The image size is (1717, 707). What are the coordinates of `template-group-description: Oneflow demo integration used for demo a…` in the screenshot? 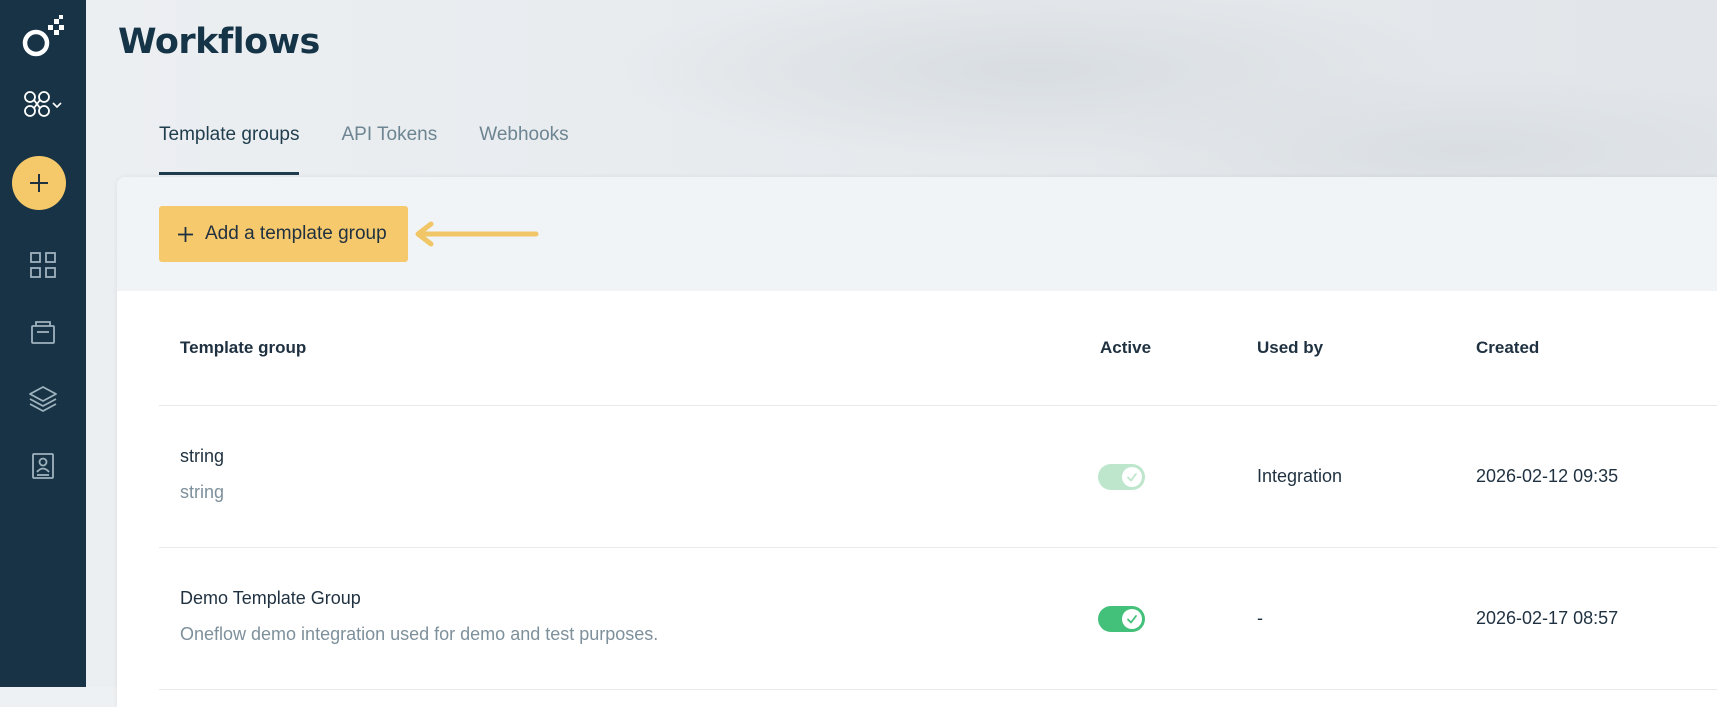 It's located at (419, 634).